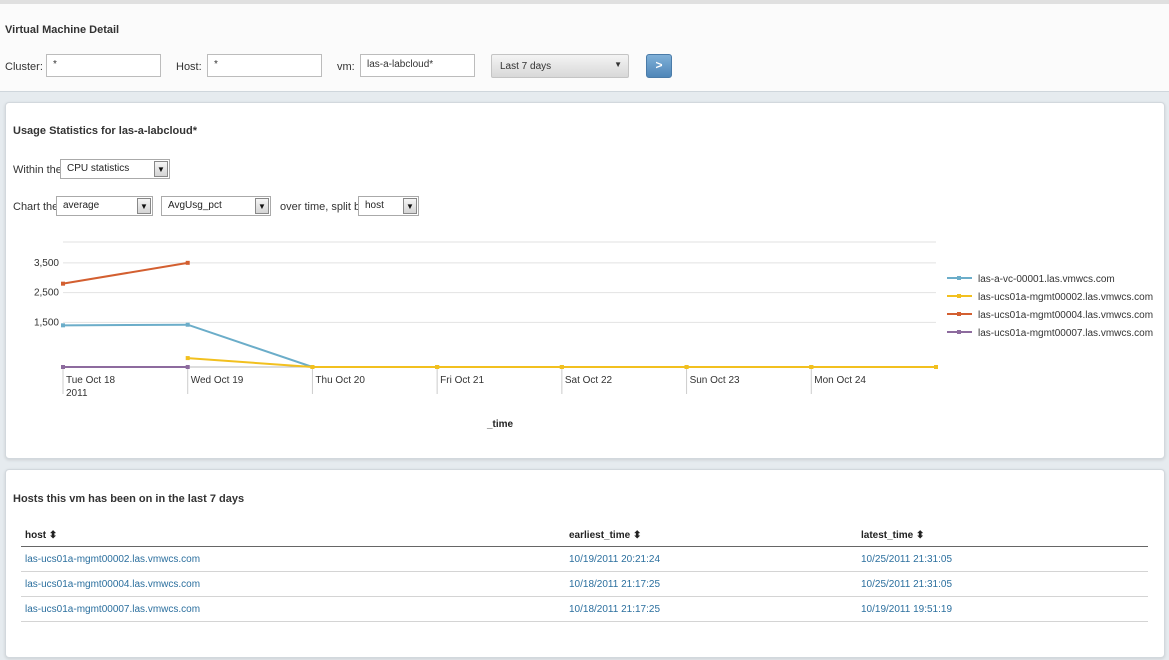 The width and height of the screenshot is (1169, 660). I want to click on column-header-host: host ⬍, so click(41, 535).